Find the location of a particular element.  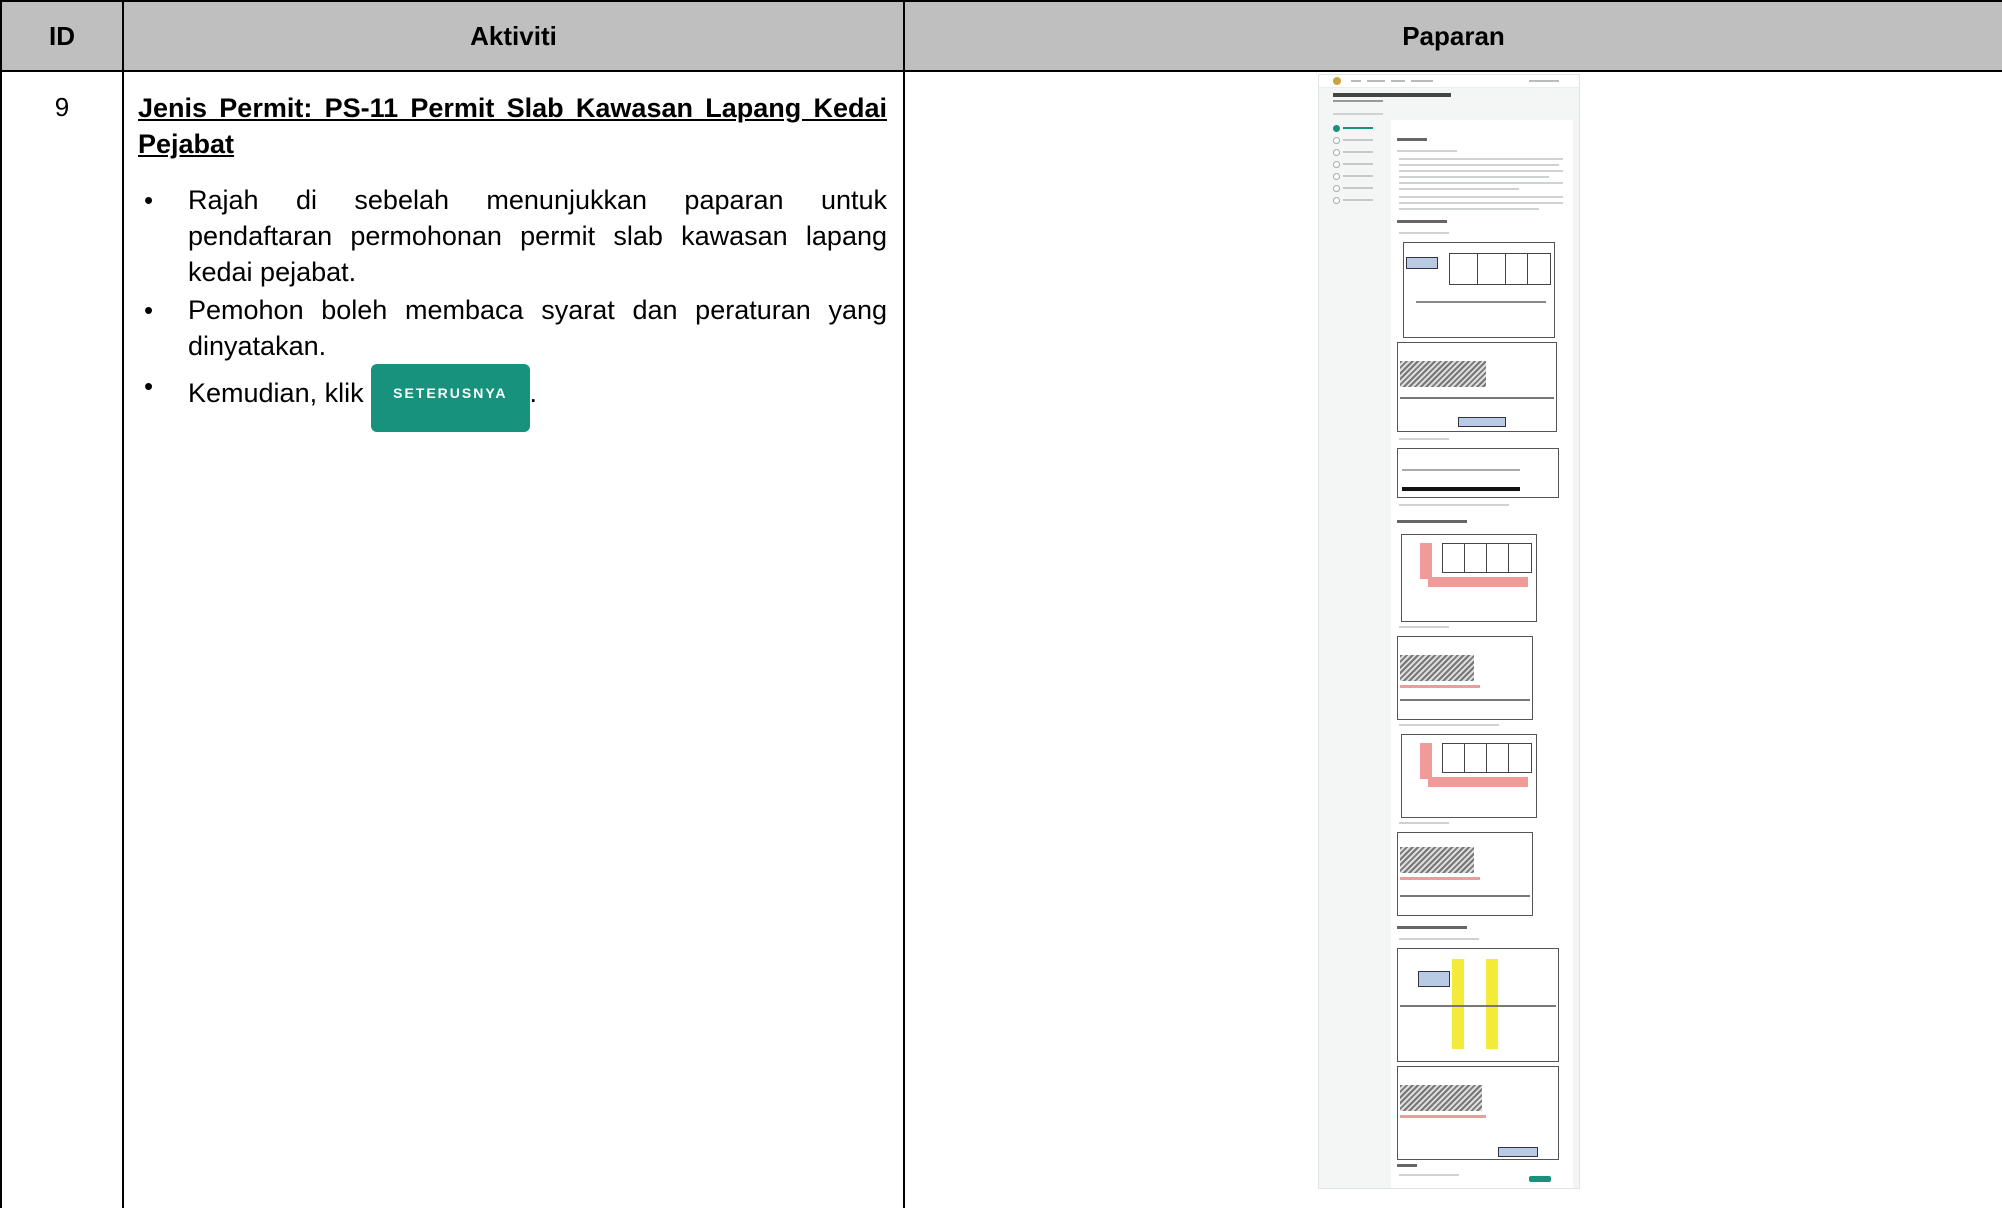

figure-slab-dimension is located at coordinates (1478, 473).